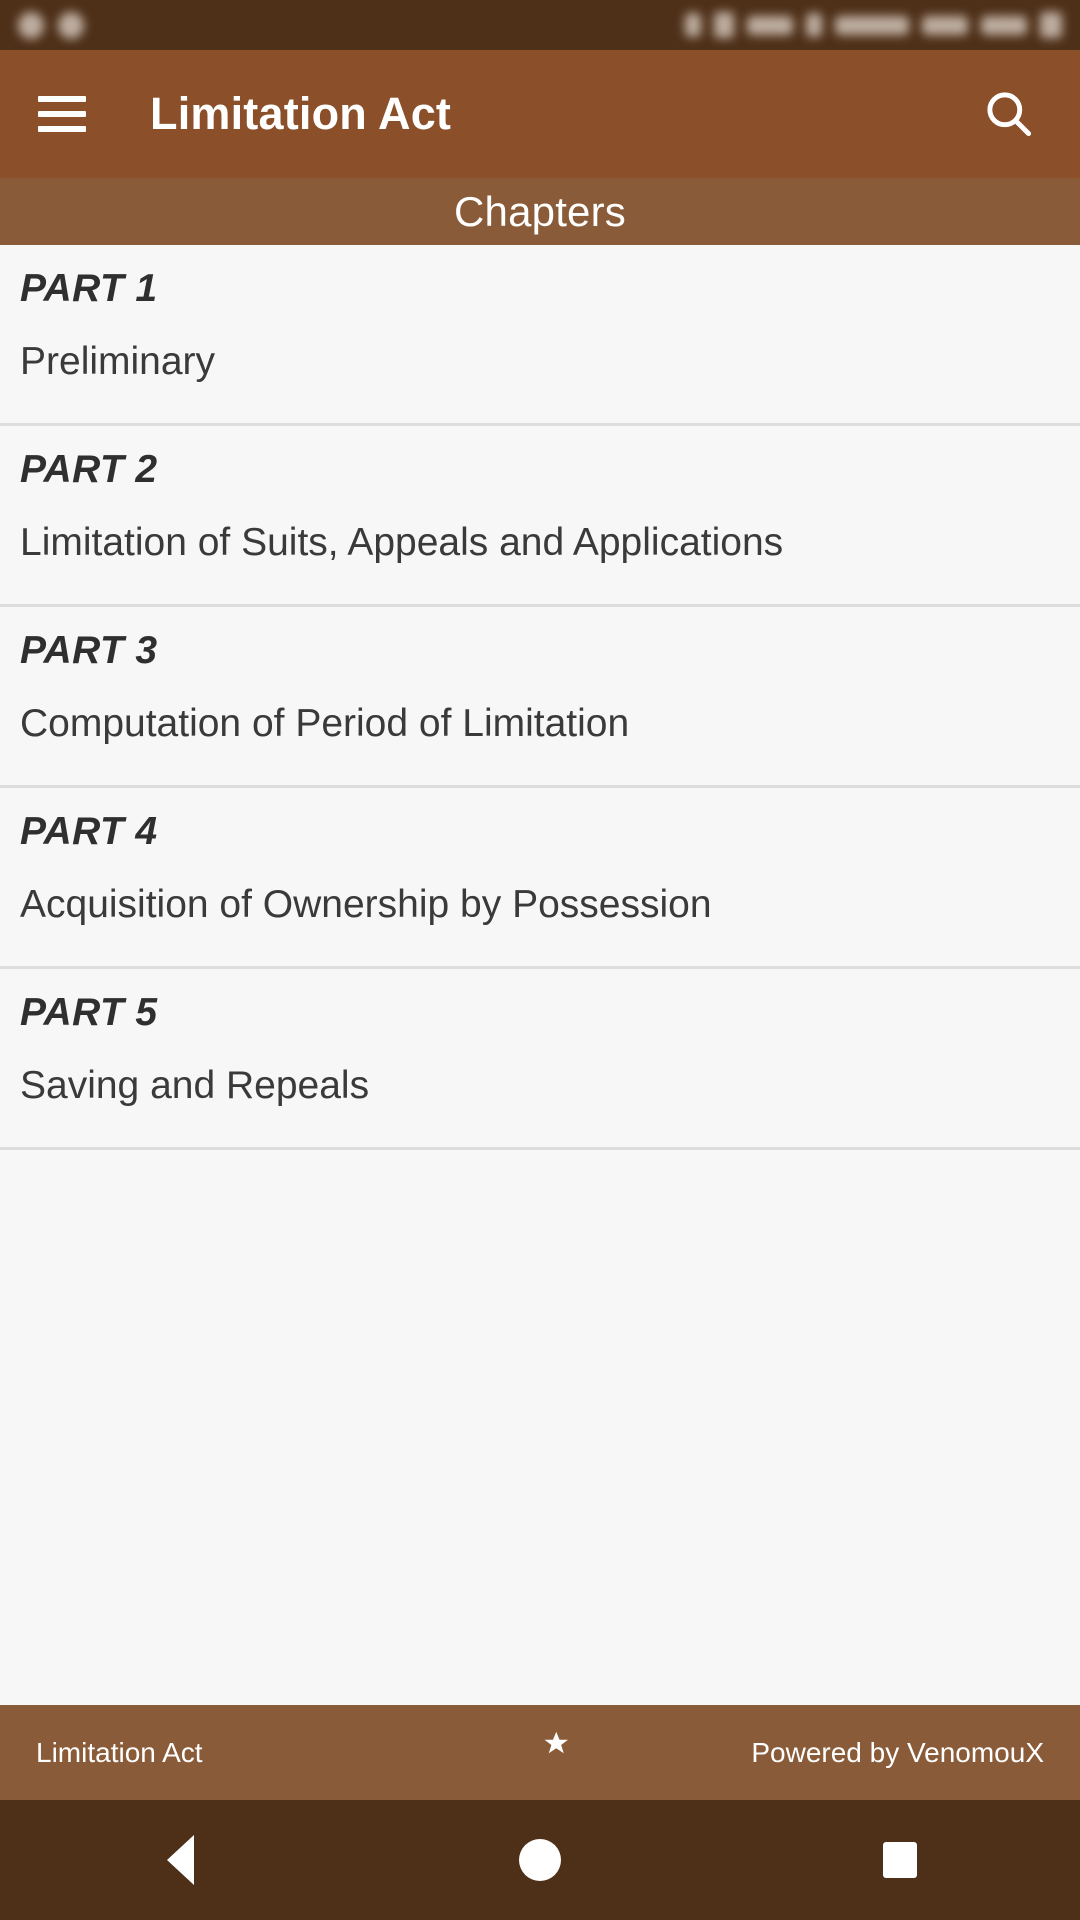 Image resolution: width=1080 pixels, height=1920 pixels. I want to click on chapter-name-label: Saving and Repeals, so click(195, 1085).